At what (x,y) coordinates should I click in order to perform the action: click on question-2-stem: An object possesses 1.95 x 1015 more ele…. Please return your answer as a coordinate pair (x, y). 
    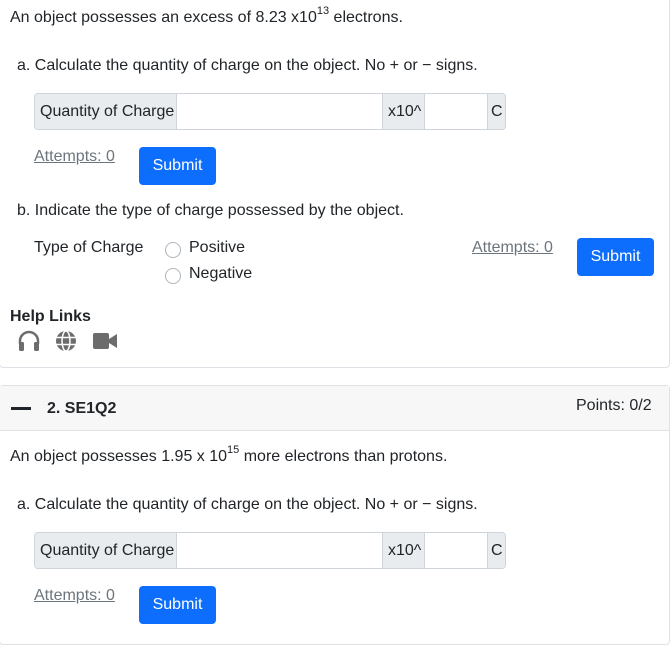
    Looking at the image, I should click on (229, 454).